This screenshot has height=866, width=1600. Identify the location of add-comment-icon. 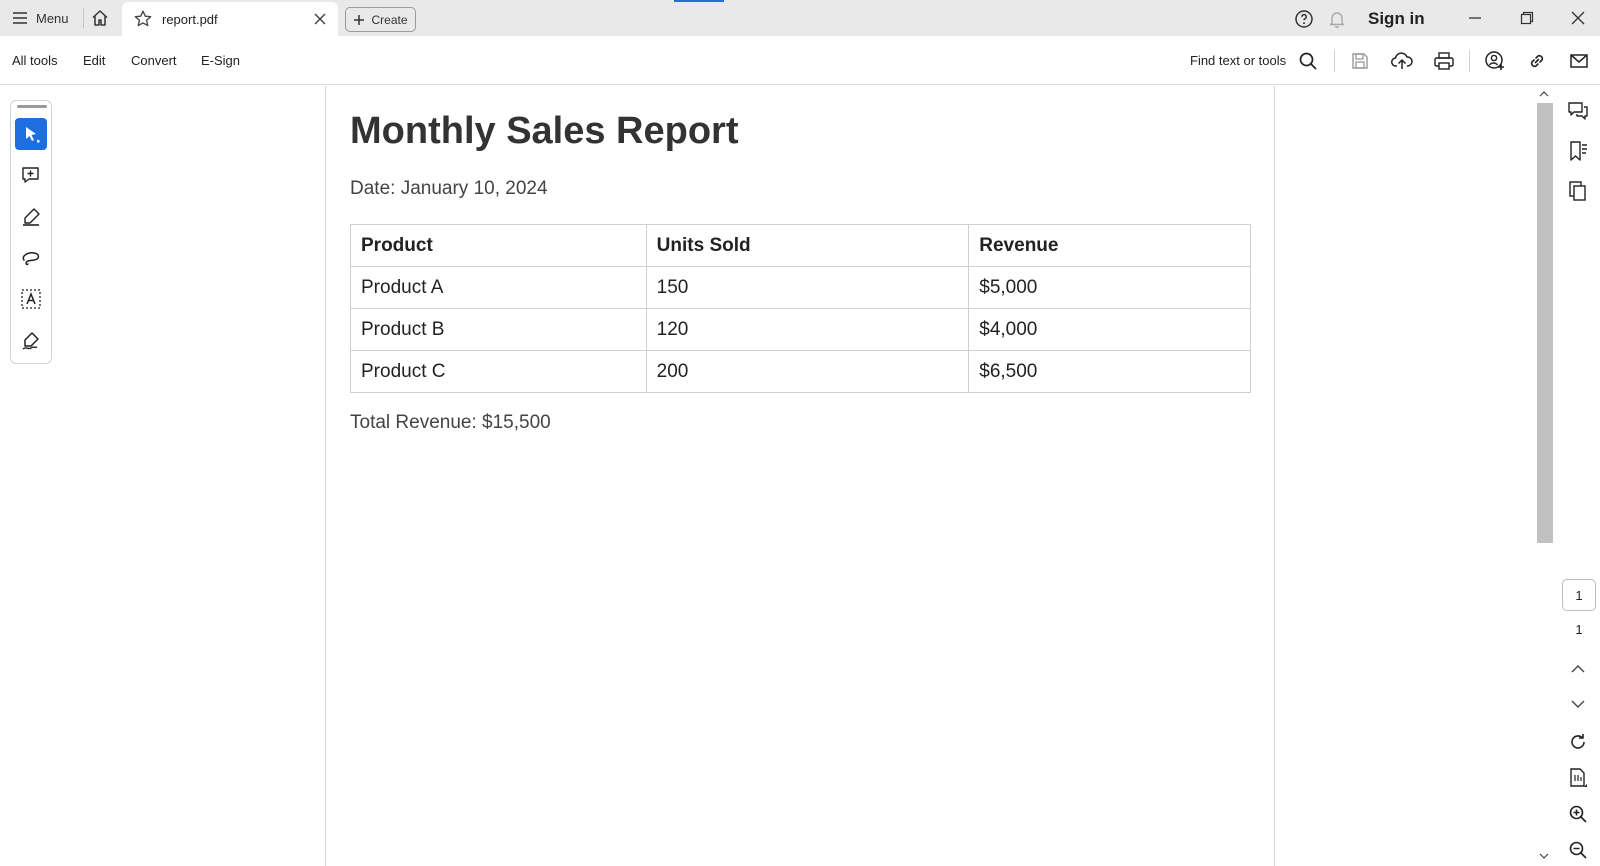
(30, 175).